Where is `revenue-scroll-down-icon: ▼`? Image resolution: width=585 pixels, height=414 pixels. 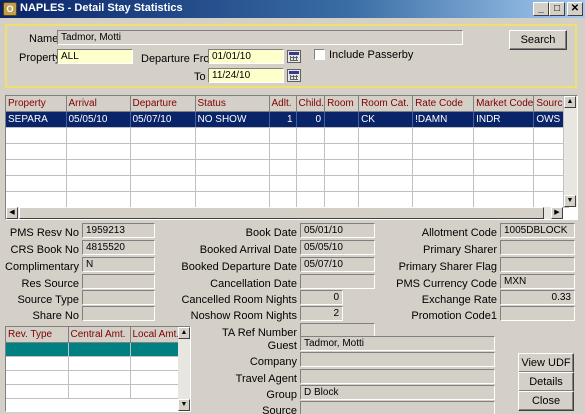
revenue-scroll-down-icon: ▼ is located at coordinates (184, 405).